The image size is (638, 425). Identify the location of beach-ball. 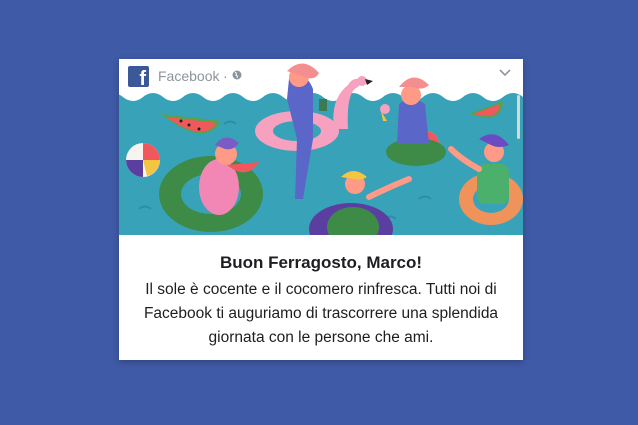
(143, 160).